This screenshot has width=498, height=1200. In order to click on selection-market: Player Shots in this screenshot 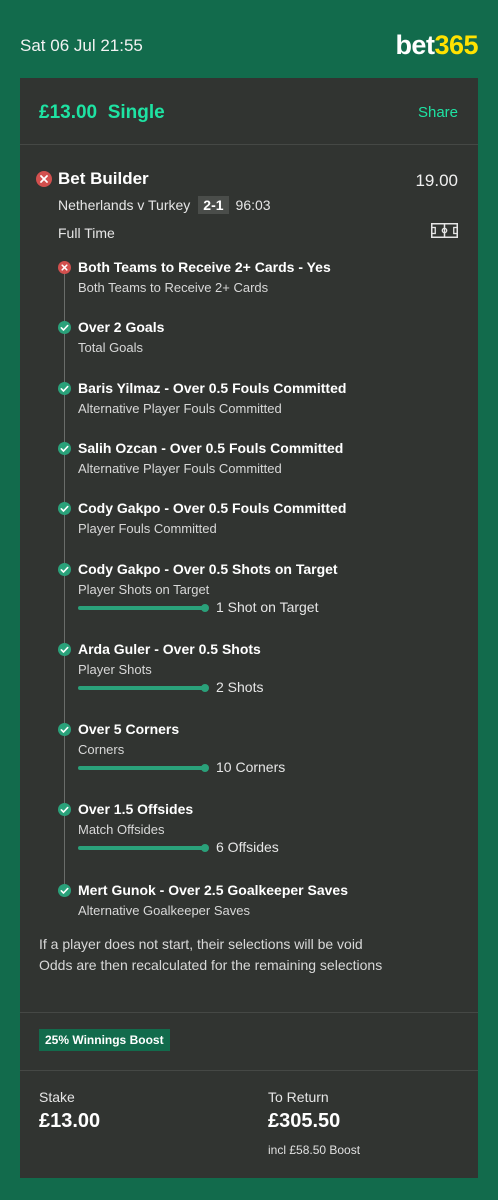, I will do `click(115, 669)`.